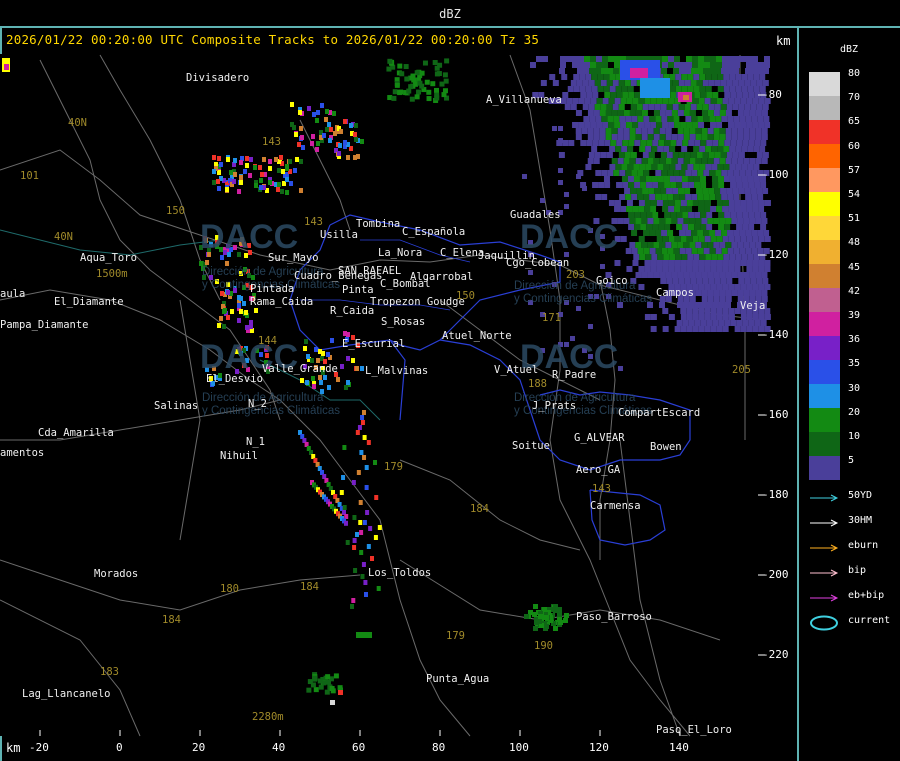 This screenshot has width=900, height=761. What do you see at coordinates (853, 623) in the screenshot?
I see `track-legend-item: current` at bounding box center [853, 623].